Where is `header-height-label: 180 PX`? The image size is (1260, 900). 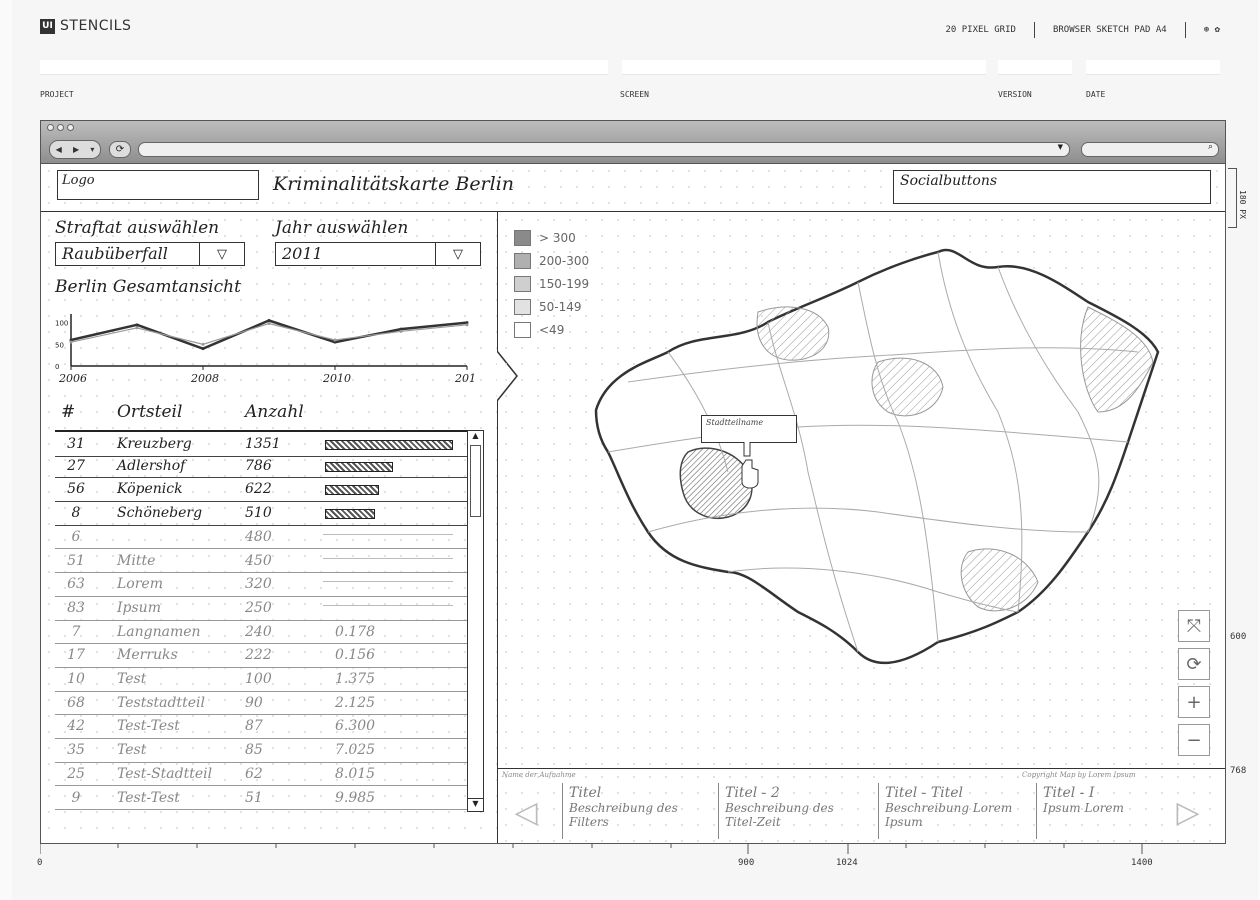 header-height-label: 180 PX is located at coordinates (1242, 204).